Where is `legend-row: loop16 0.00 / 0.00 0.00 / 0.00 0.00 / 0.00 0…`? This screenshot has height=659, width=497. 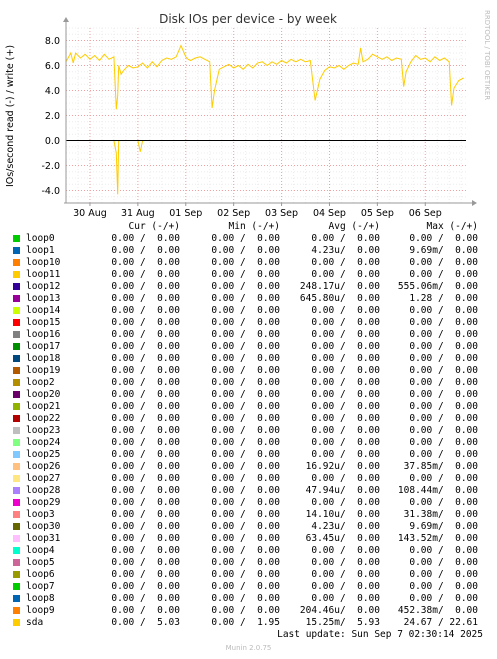 legend-row: loop16 0.00 / 0.00 0.00 / 0.00 0.00 / 0.00 0… is located at coordinates (248, 335).